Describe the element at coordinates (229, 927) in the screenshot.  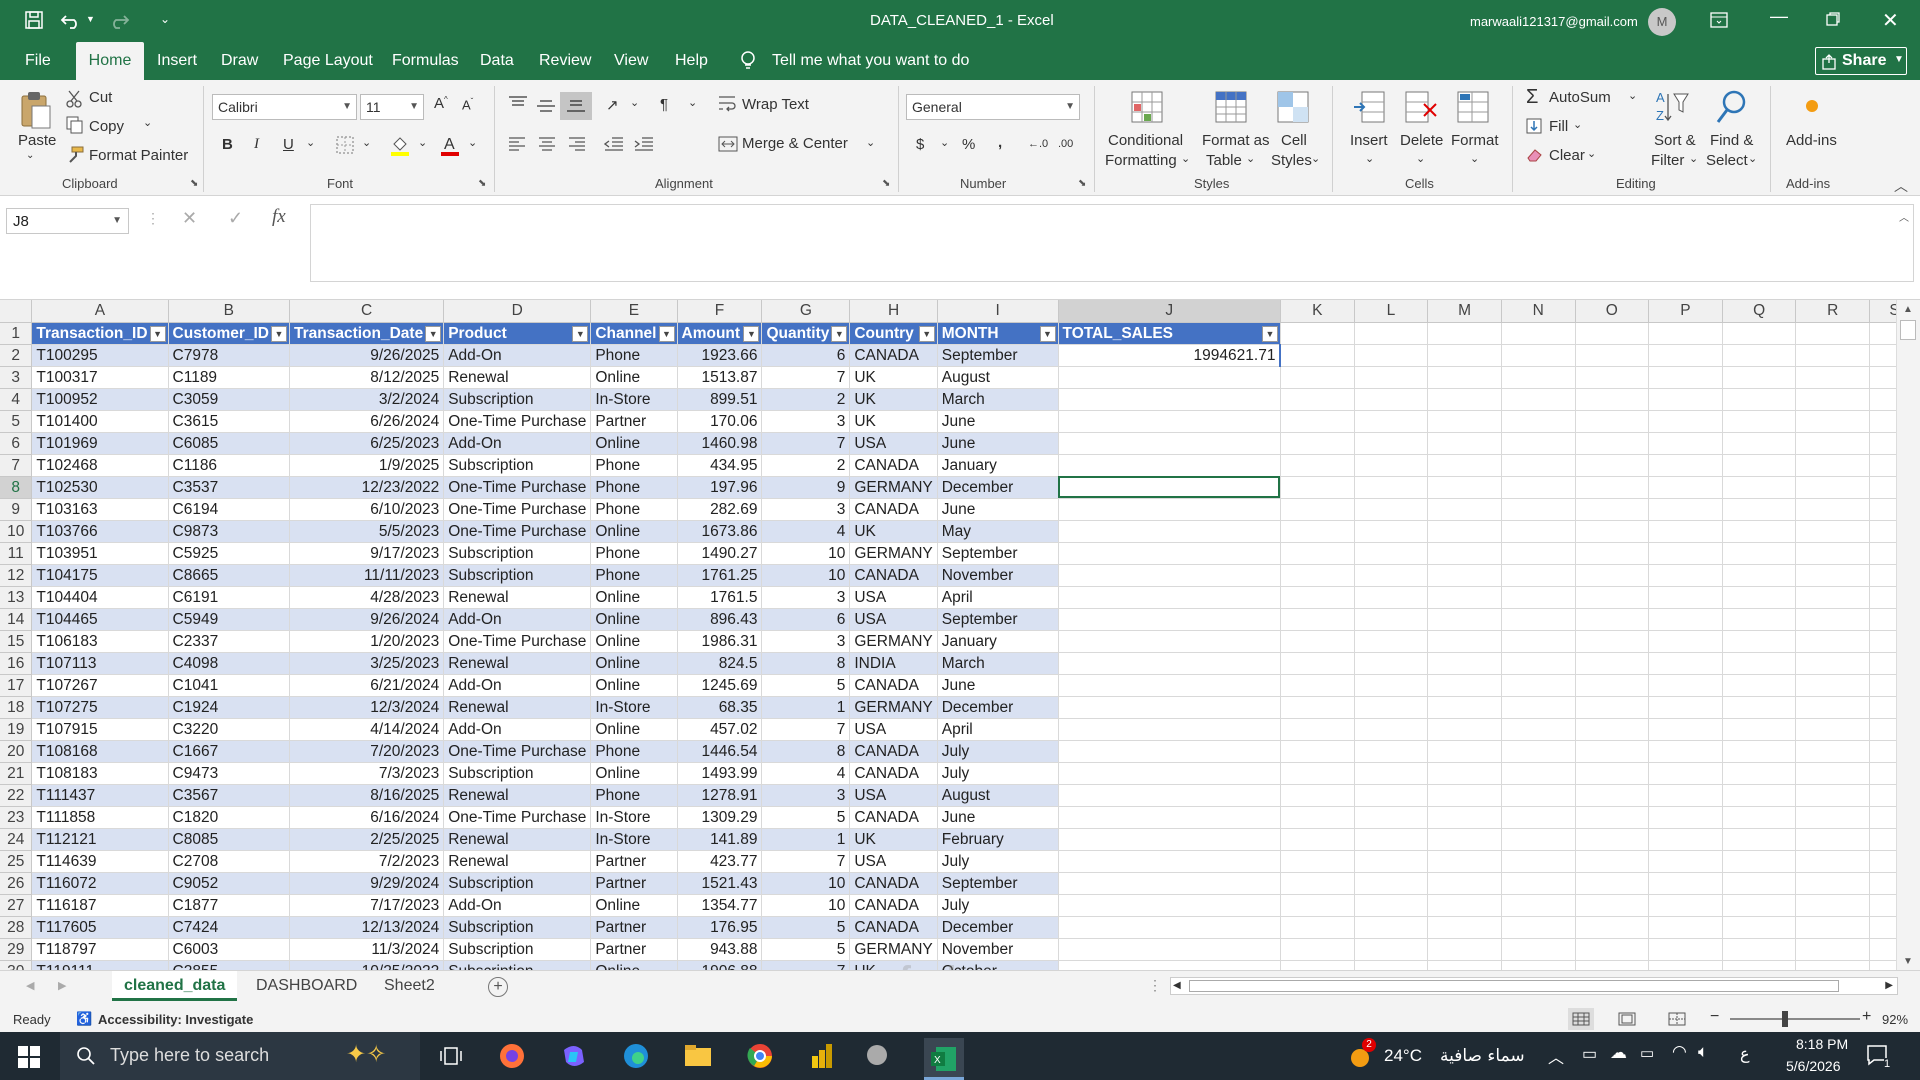
I see `table-cell: C7424` at that location.